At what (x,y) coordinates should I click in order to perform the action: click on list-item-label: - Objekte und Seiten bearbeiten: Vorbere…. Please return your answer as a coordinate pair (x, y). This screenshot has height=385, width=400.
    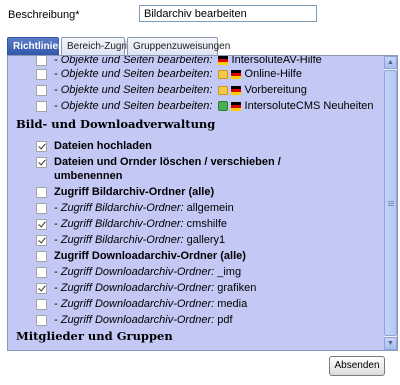
    Looking at the image, I should click on (180, 90).